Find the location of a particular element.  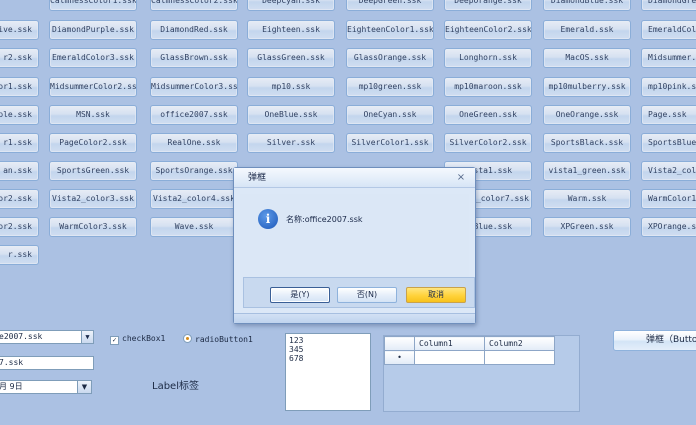

yes-button: 是(Y) is located at coordinates (300, 295).